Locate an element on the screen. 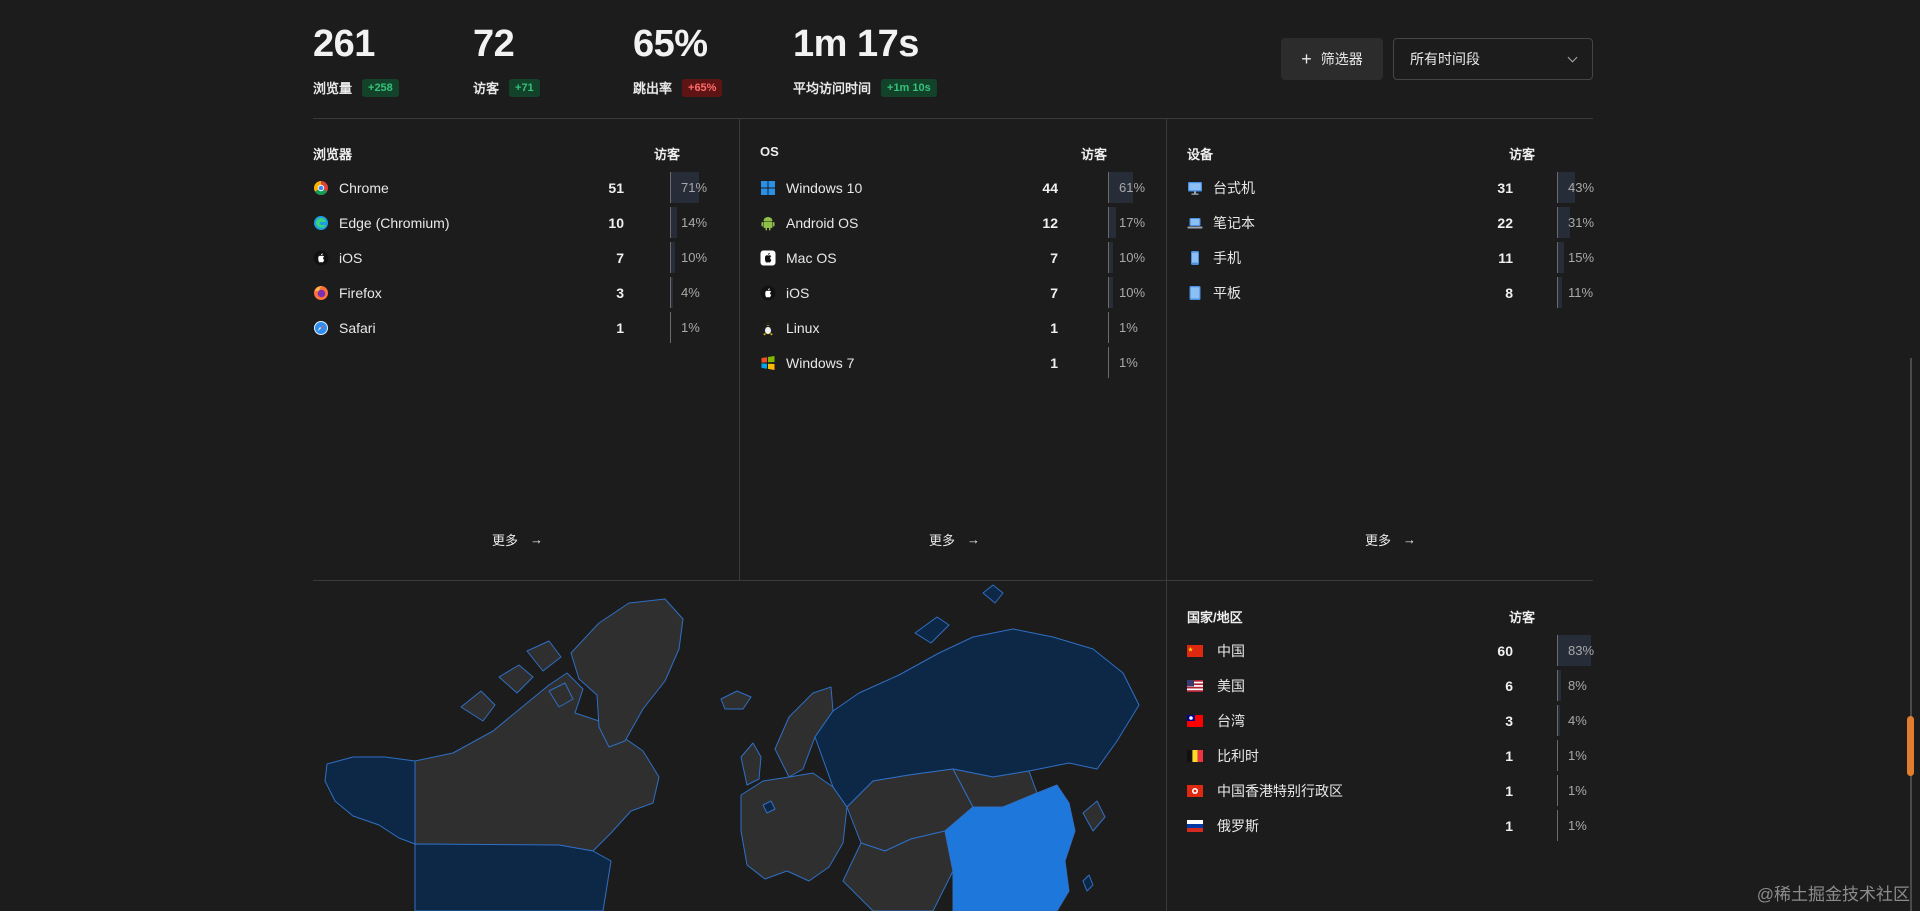 The height and width of the screenshot is (911, 1920). item-percent: 43% is located at coordinates (1581, 187).